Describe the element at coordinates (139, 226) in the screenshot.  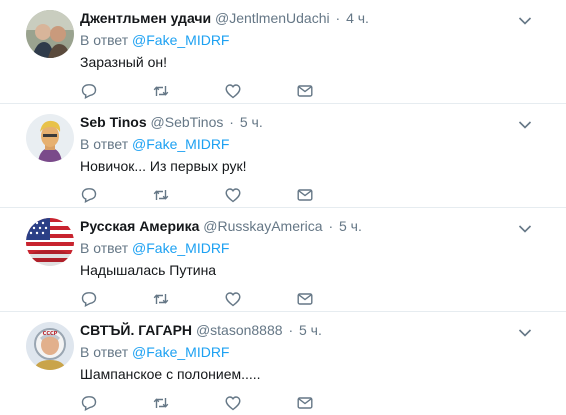
I see `author-name: Русская Америка` at that location.